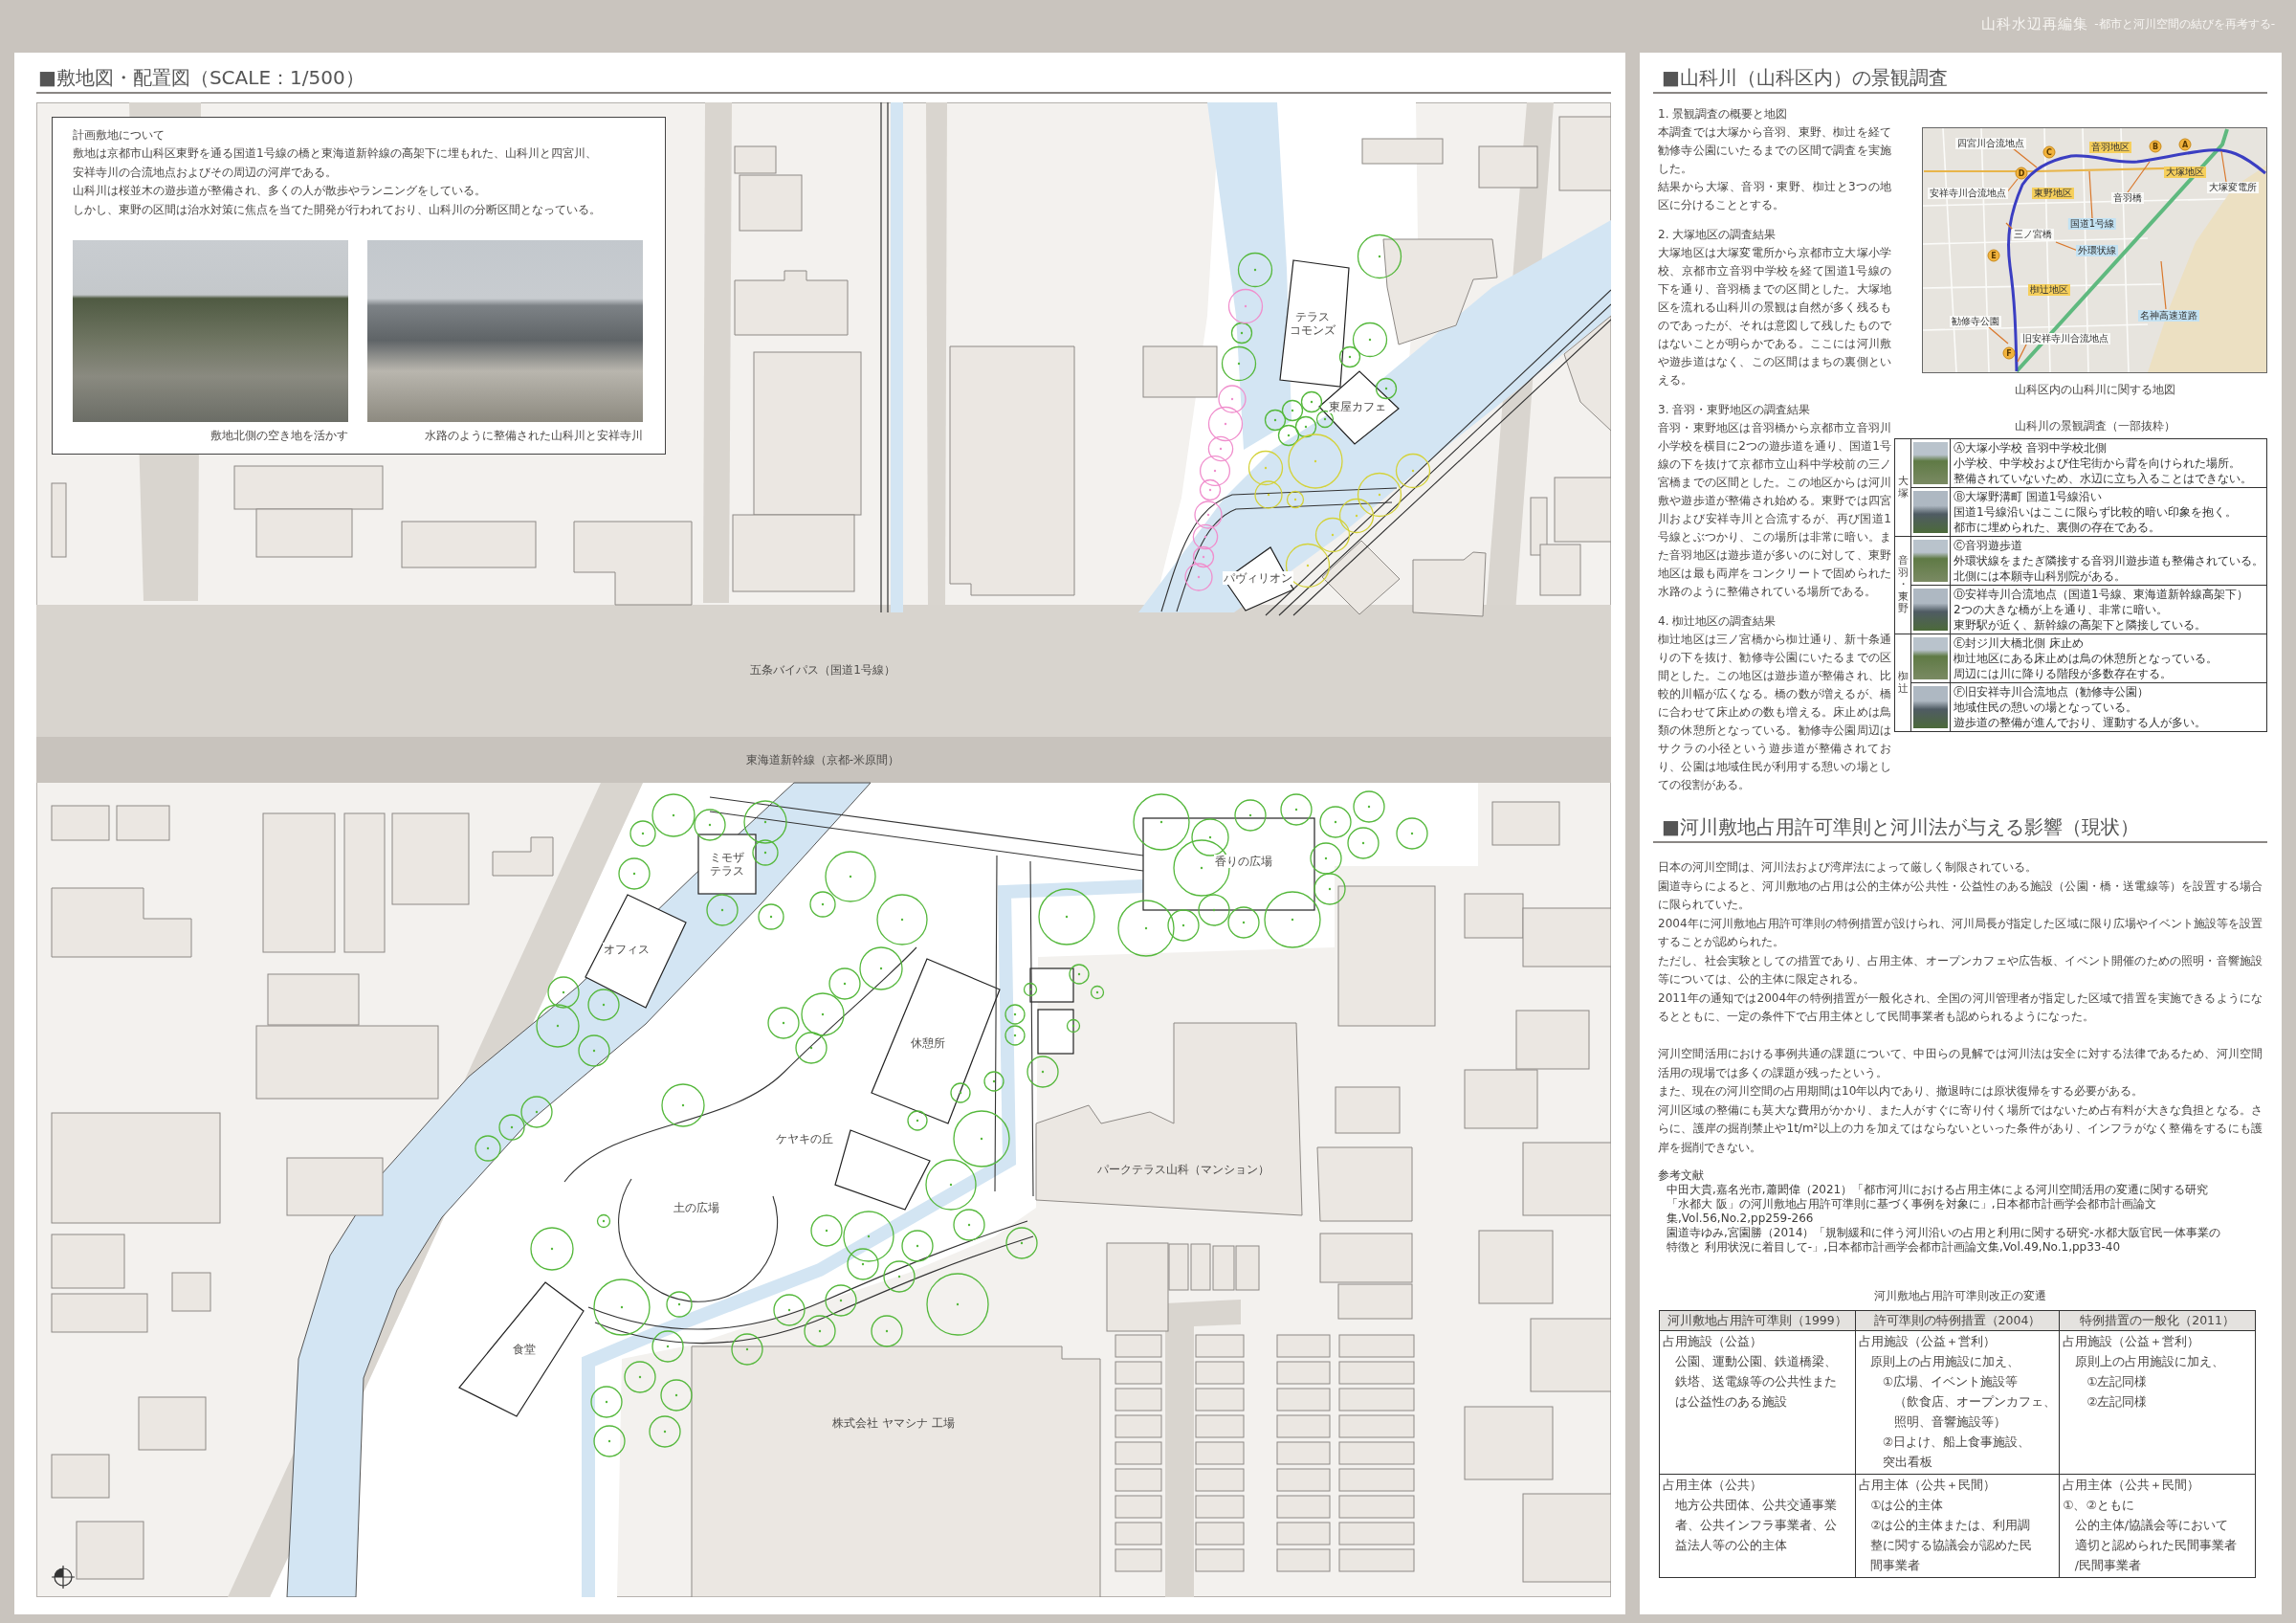 The image size is (2296, 1623). Describe the element at coordinates (2095, 390) in the screenshot. I see `figure-caption: 山科区内の山科川に関する地図` at that location.